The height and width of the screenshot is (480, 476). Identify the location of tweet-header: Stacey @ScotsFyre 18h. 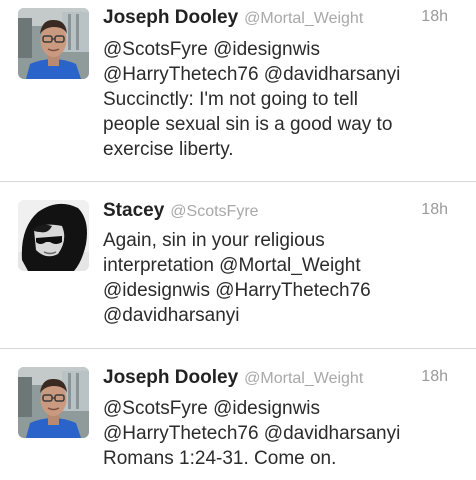
(280, 213).